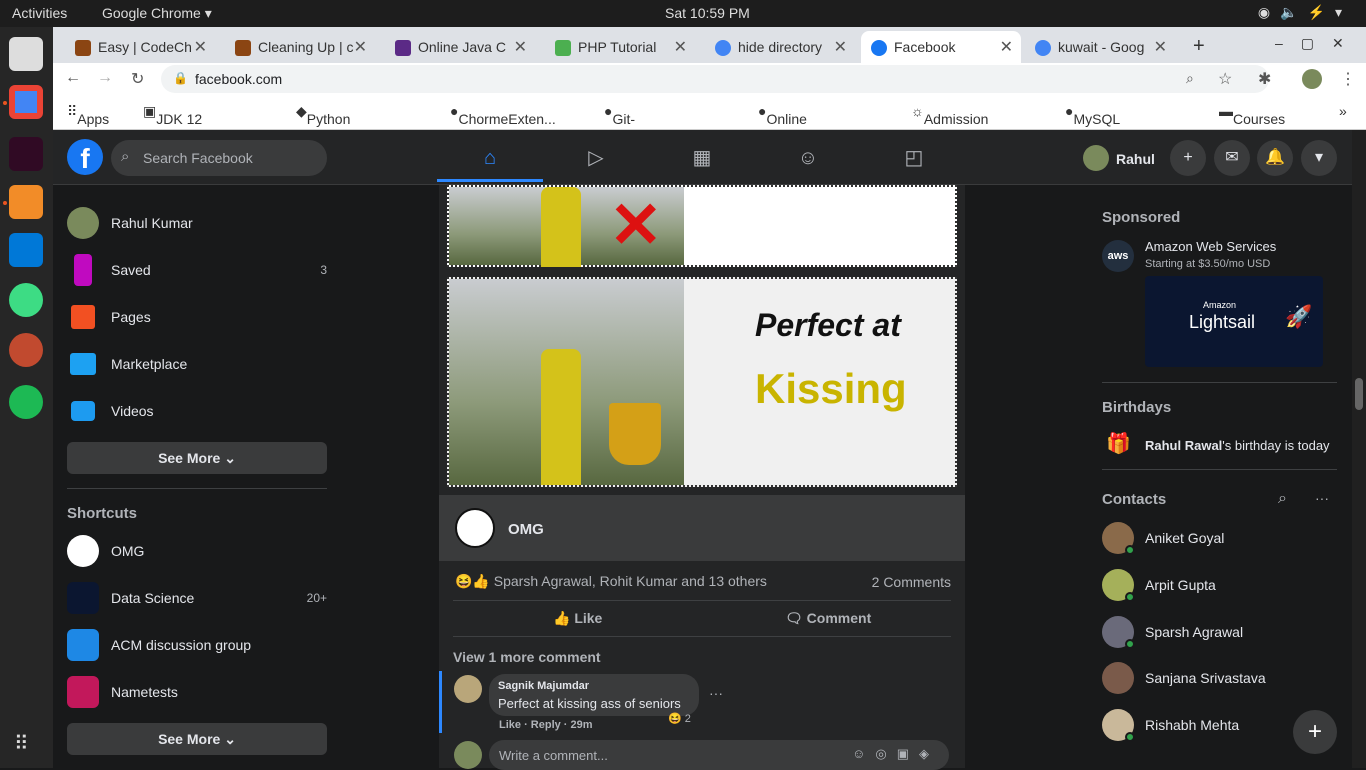 The image size is (1366, 770). What do you see at coordinates (26, 102) in the screenshot?
I see `chrome-icon` at bounding box center [26, 102].